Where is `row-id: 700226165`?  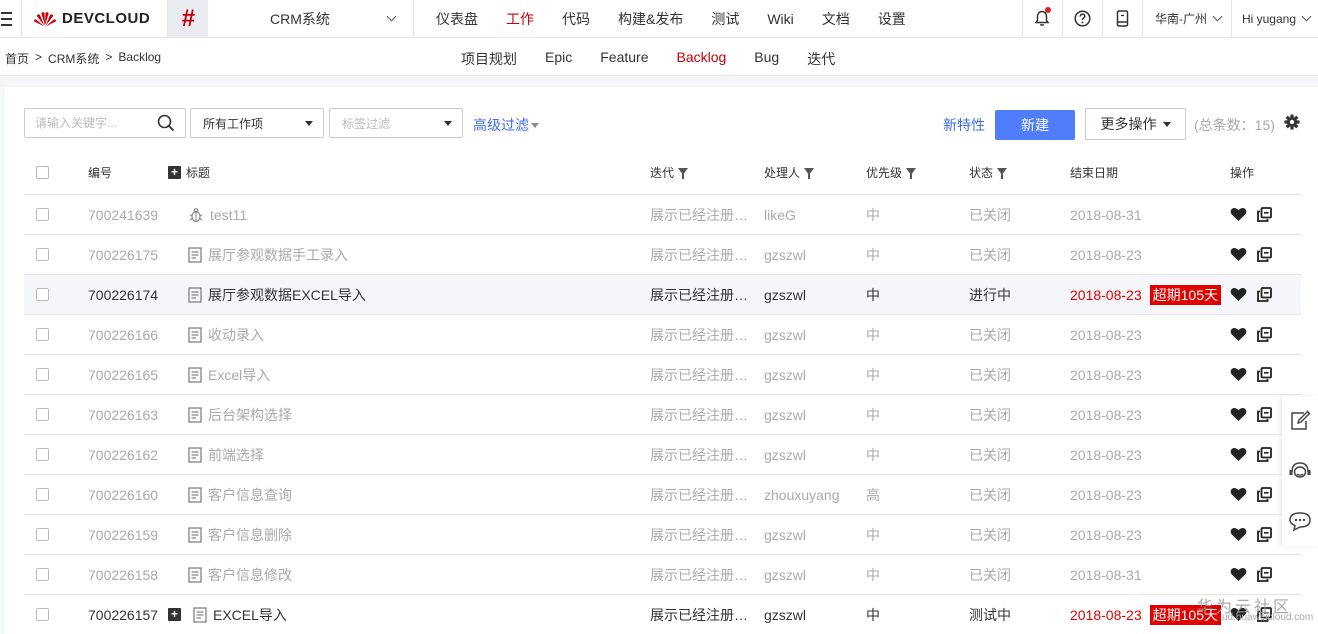 row-id: 700226165 is located at coordinates (123, 374).